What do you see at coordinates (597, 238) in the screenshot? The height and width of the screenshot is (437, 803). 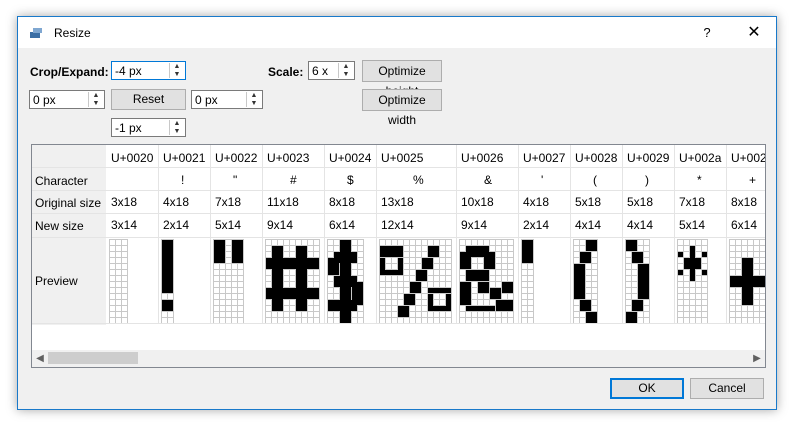 I see `glyph-column: U+0028 (5x18 4x14` at bounding box center [597, 238].